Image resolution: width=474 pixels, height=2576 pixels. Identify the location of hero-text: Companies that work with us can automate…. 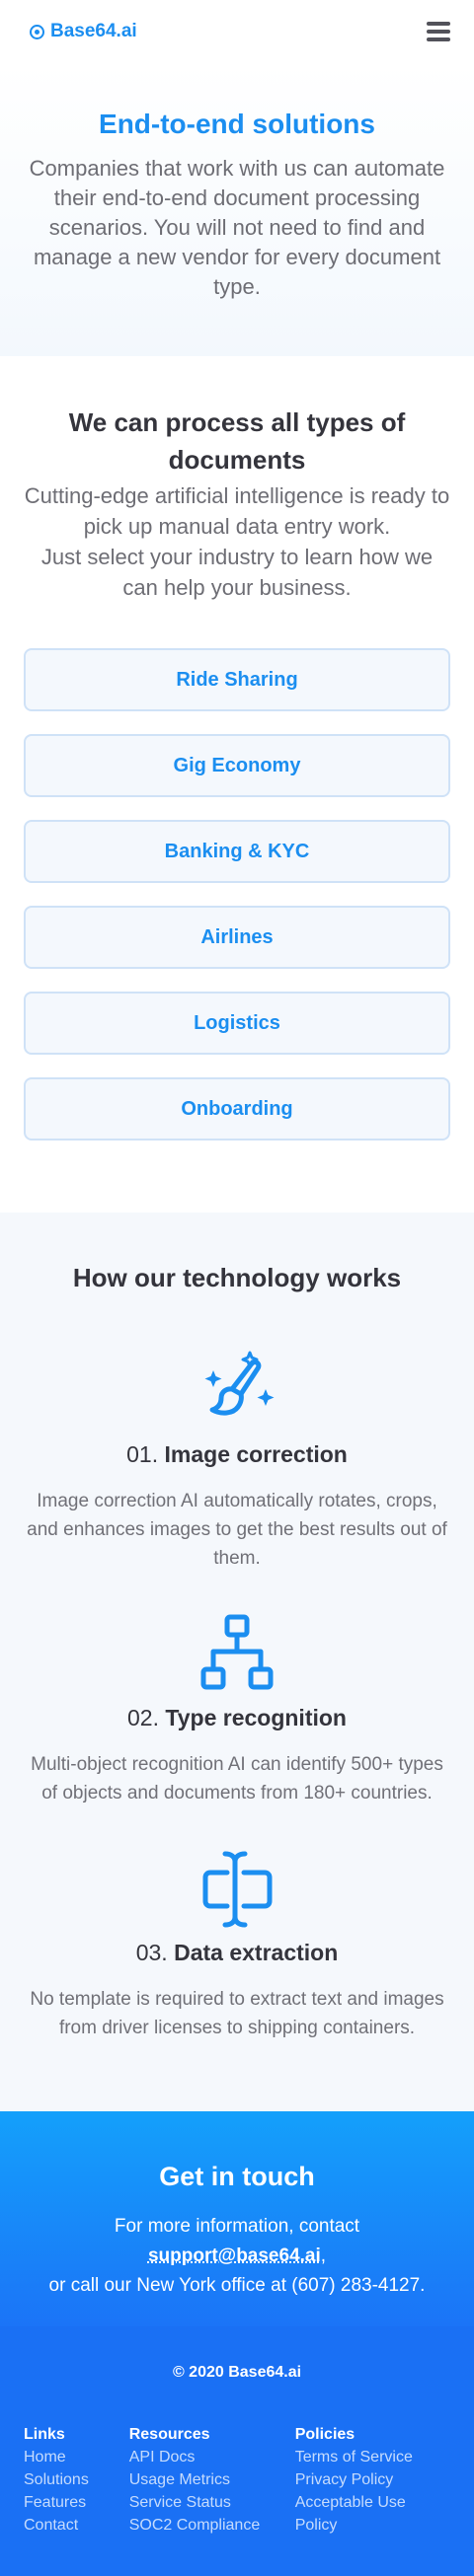
(237, 227).